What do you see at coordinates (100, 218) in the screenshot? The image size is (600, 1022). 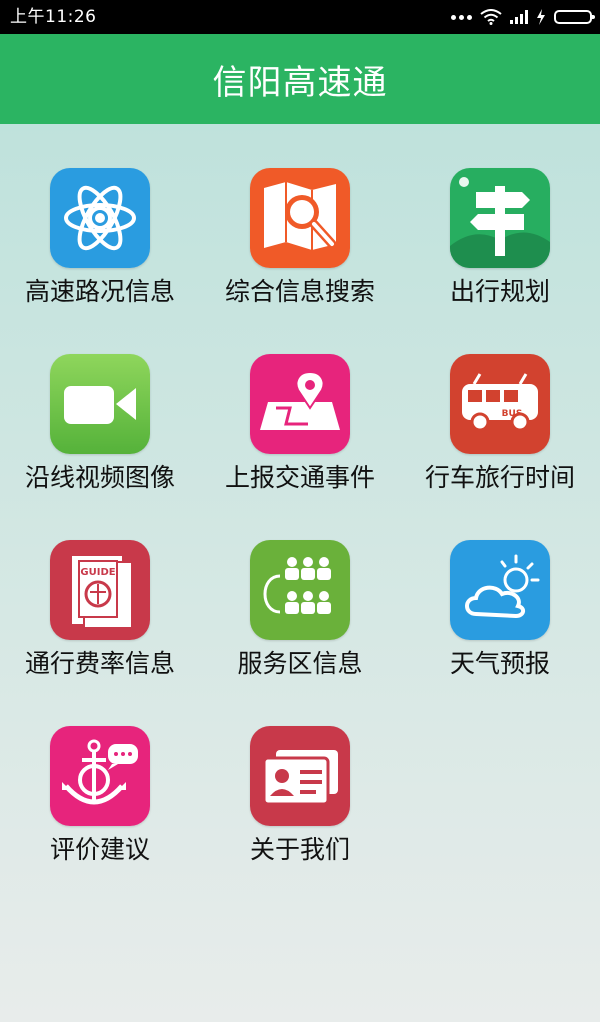 I see `atom-icon` at bounding box center [100, 218].